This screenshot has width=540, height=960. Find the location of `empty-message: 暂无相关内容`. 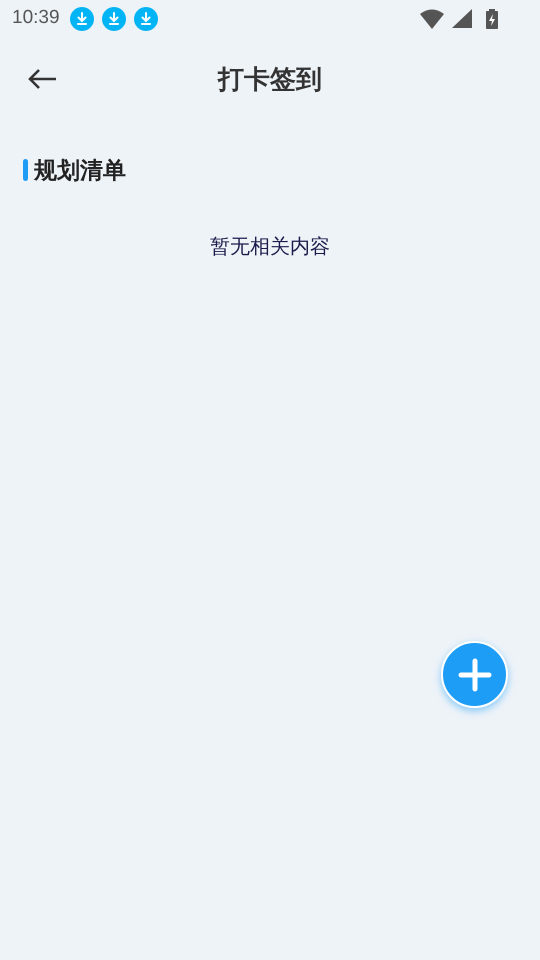

empty-message: 暂无相关内容 is located at coordinates (270, 247).